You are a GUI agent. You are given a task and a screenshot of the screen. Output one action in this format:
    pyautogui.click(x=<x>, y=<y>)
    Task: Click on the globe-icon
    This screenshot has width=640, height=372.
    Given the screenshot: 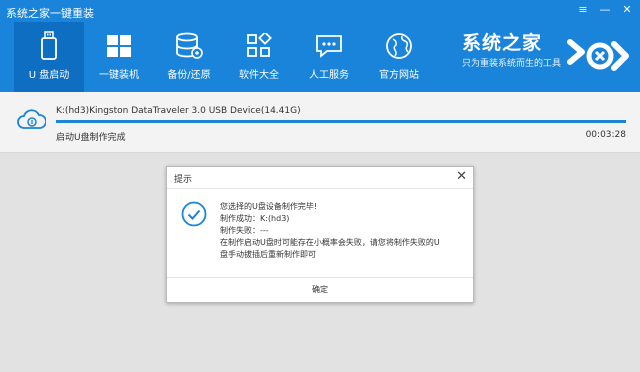 What is the action you would take?
    pyautogui.click(x=399, y=46)
    